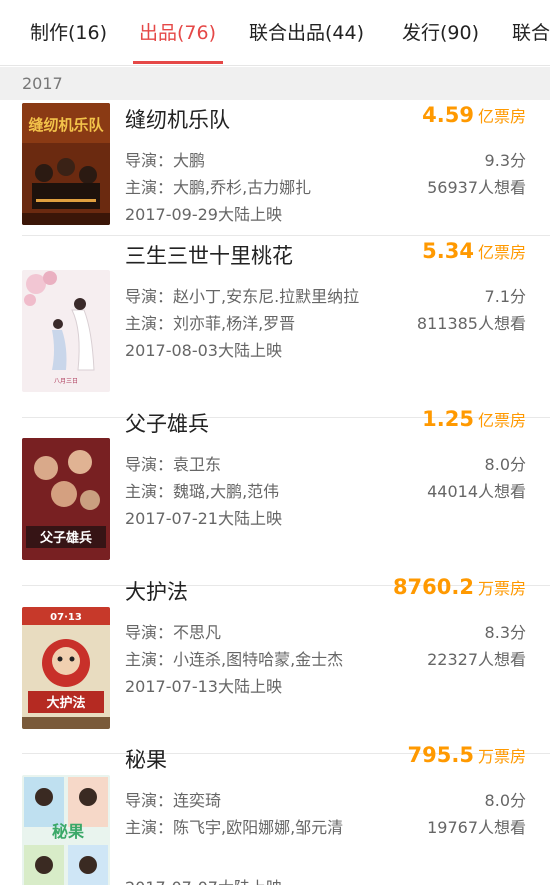 This screenshot has width=550, height=885. Describe the element at coordinates (476, 659) in the screenshot. I see `want-to-watch-count: 22327人想看` at that location.